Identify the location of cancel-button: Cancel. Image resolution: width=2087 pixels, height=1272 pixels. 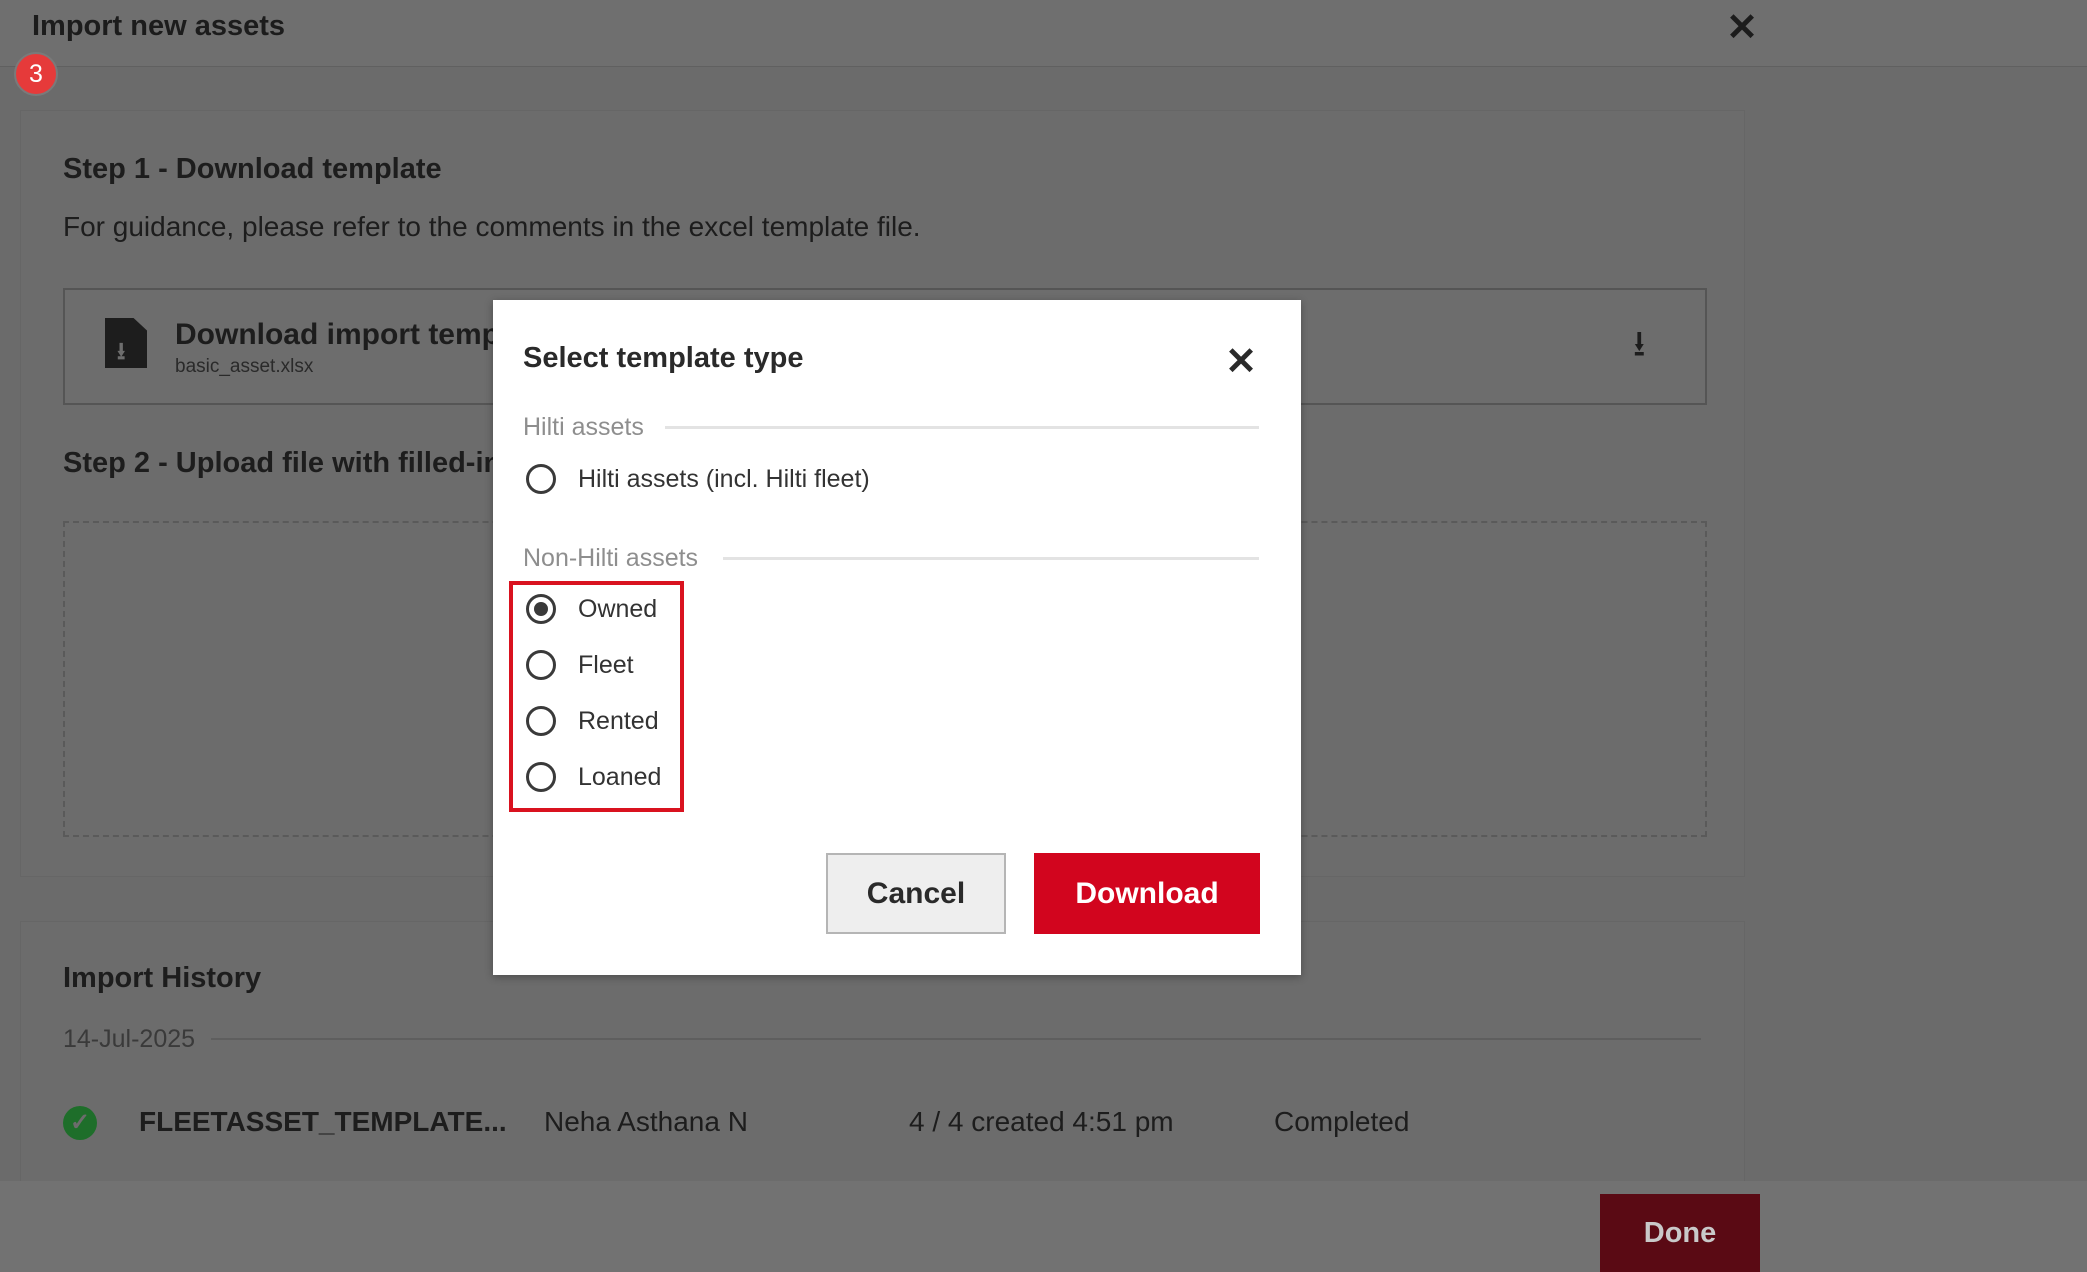
(916, 893).